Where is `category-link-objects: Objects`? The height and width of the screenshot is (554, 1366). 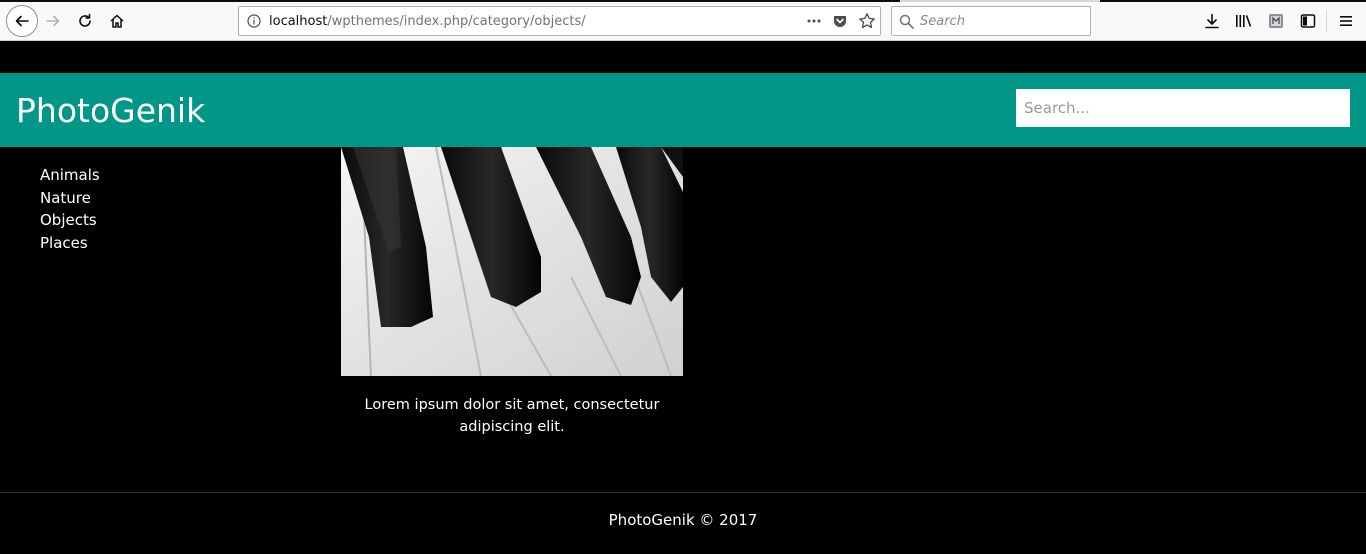
category-link-objects: Objects is located at coordinates (70, 220).